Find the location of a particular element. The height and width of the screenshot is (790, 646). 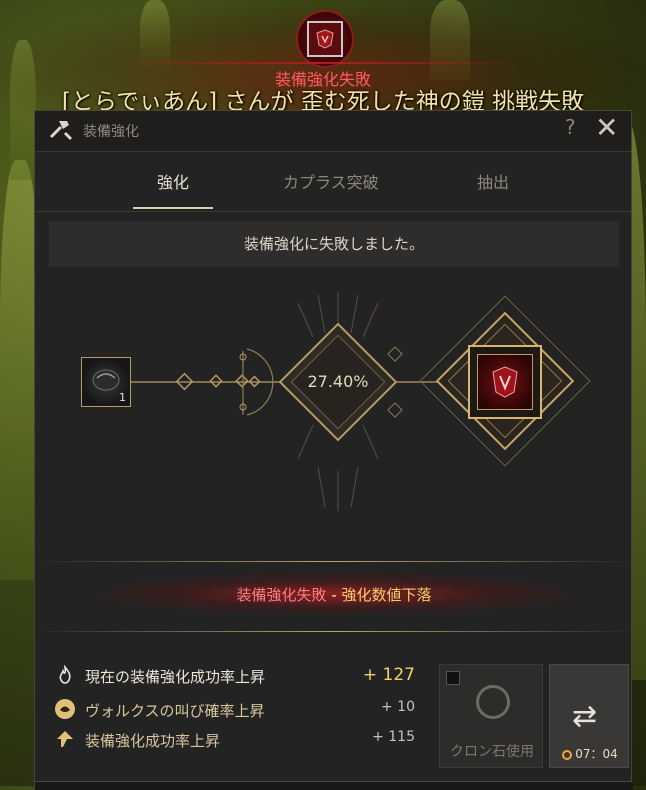

window-title: 装備強化 is located at coordinates (111, 132).